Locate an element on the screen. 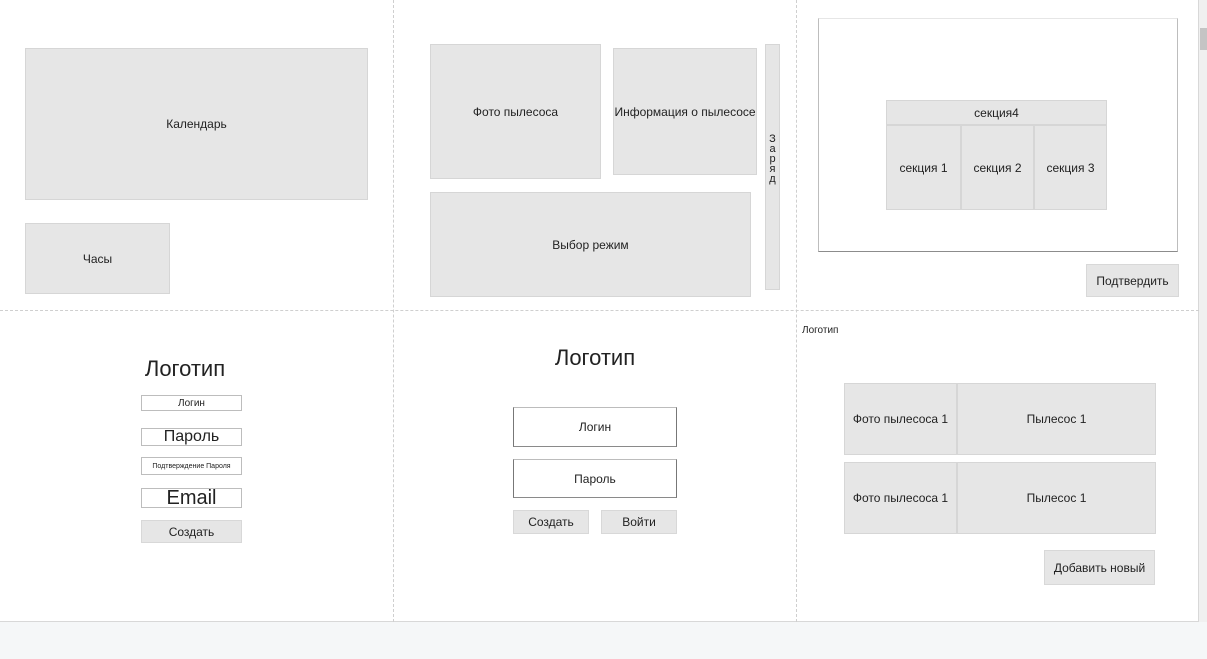  section-3-label: секция 3 is located at coordinates (1070, 167).